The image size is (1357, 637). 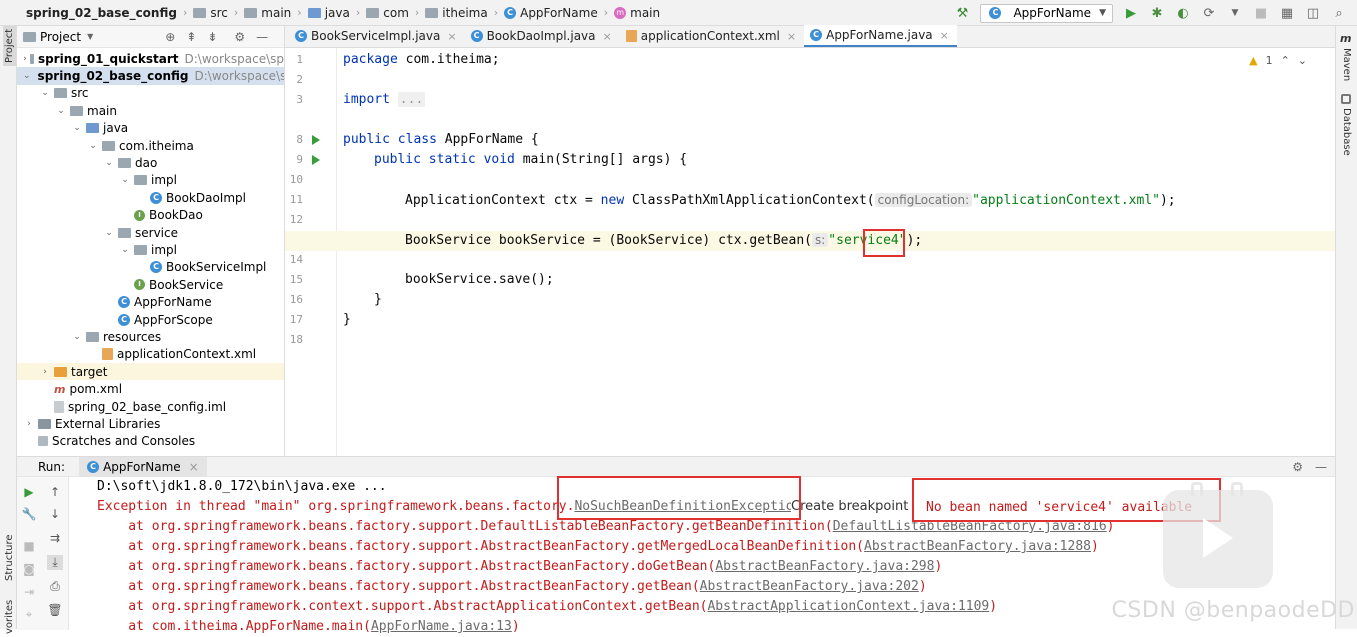 I want to click on tree-item: ›target, so click(x=150, y=371).